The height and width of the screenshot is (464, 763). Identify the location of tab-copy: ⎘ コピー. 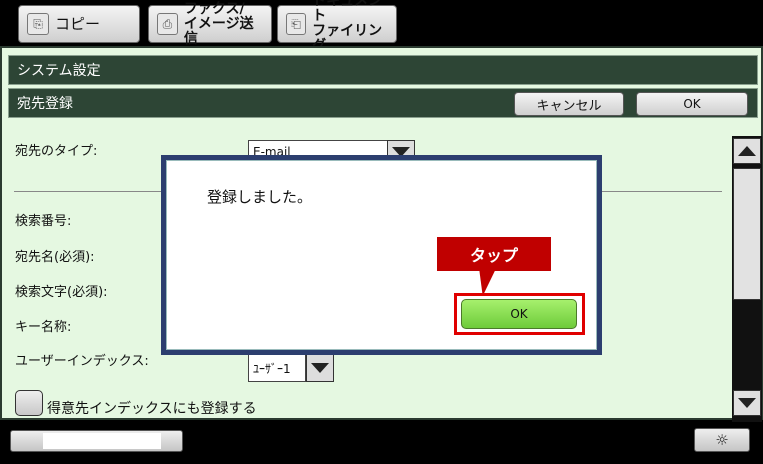
(79, 24).